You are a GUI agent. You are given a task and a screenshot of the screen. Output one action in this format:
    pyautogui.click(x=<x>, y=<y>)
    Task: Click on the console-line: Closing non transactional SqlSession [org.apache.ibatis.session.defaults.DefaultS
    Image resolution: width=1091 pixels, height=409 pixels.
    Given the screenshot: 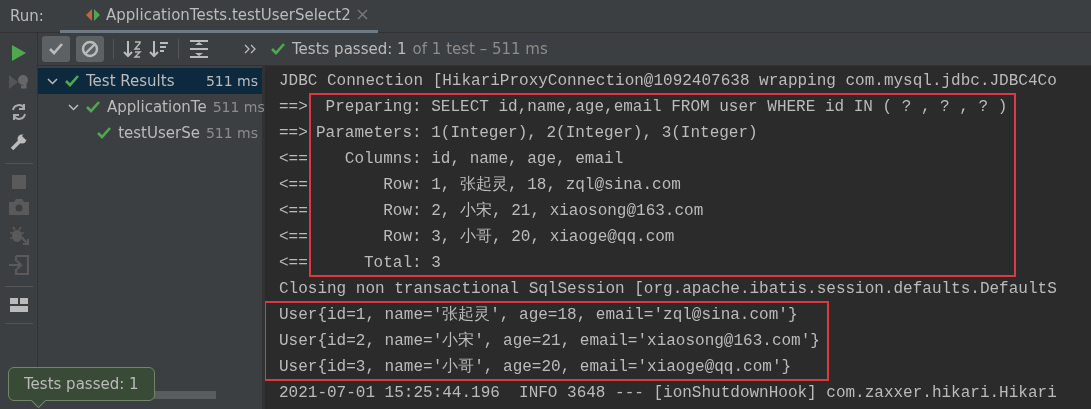 What is the action you would take?
    pyautogui.click(x=668, y=289)
    